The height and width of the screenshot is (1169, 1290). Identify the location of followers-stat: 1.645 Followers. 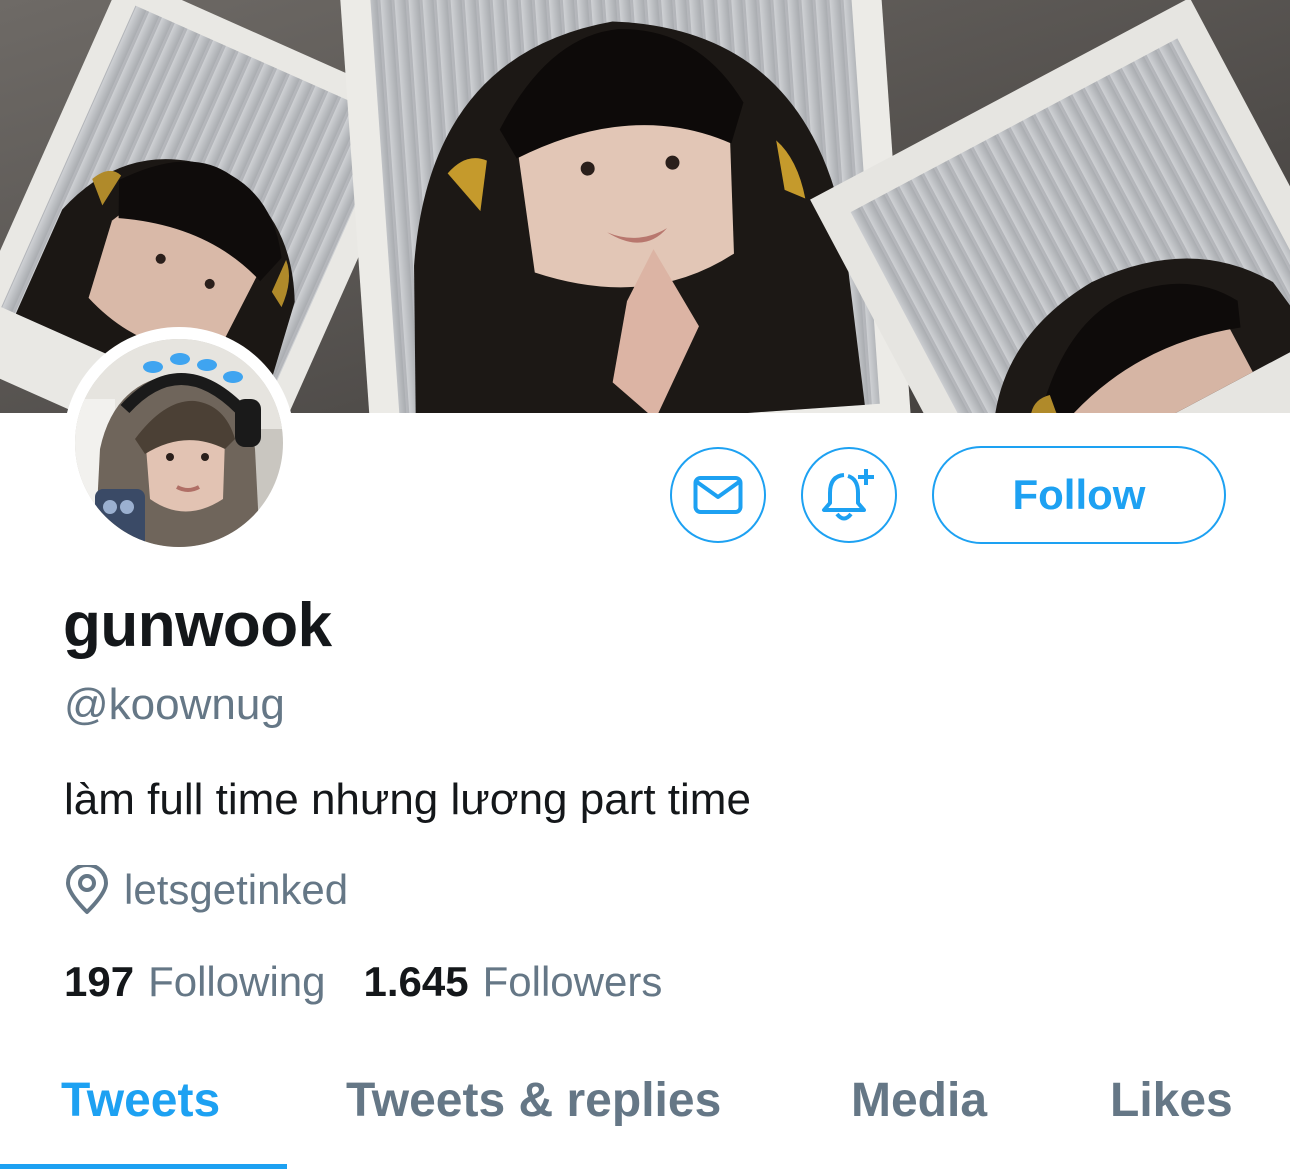
(513, 982).